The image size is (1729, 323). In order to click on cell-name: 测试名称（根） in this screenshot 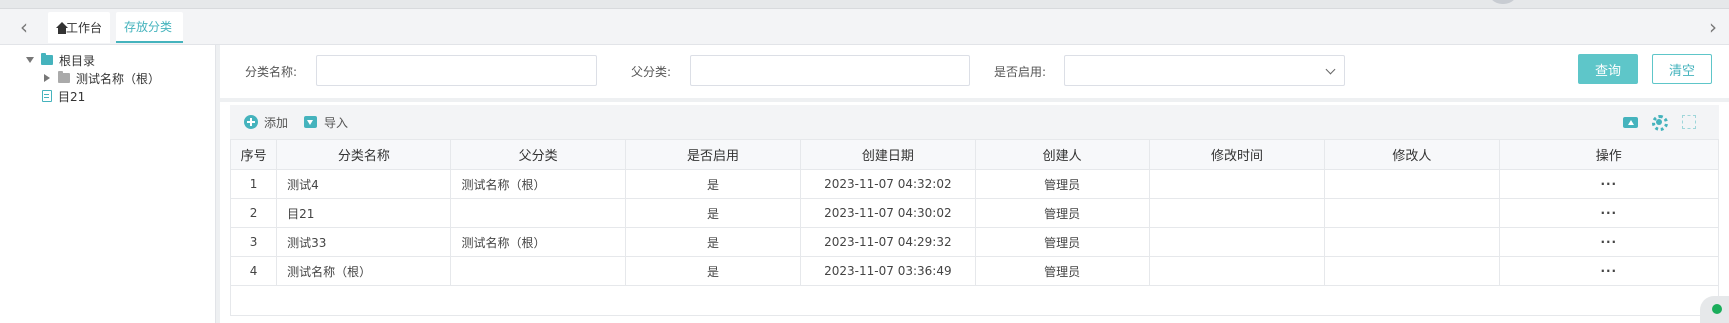, I will do `click(364, 271)`.